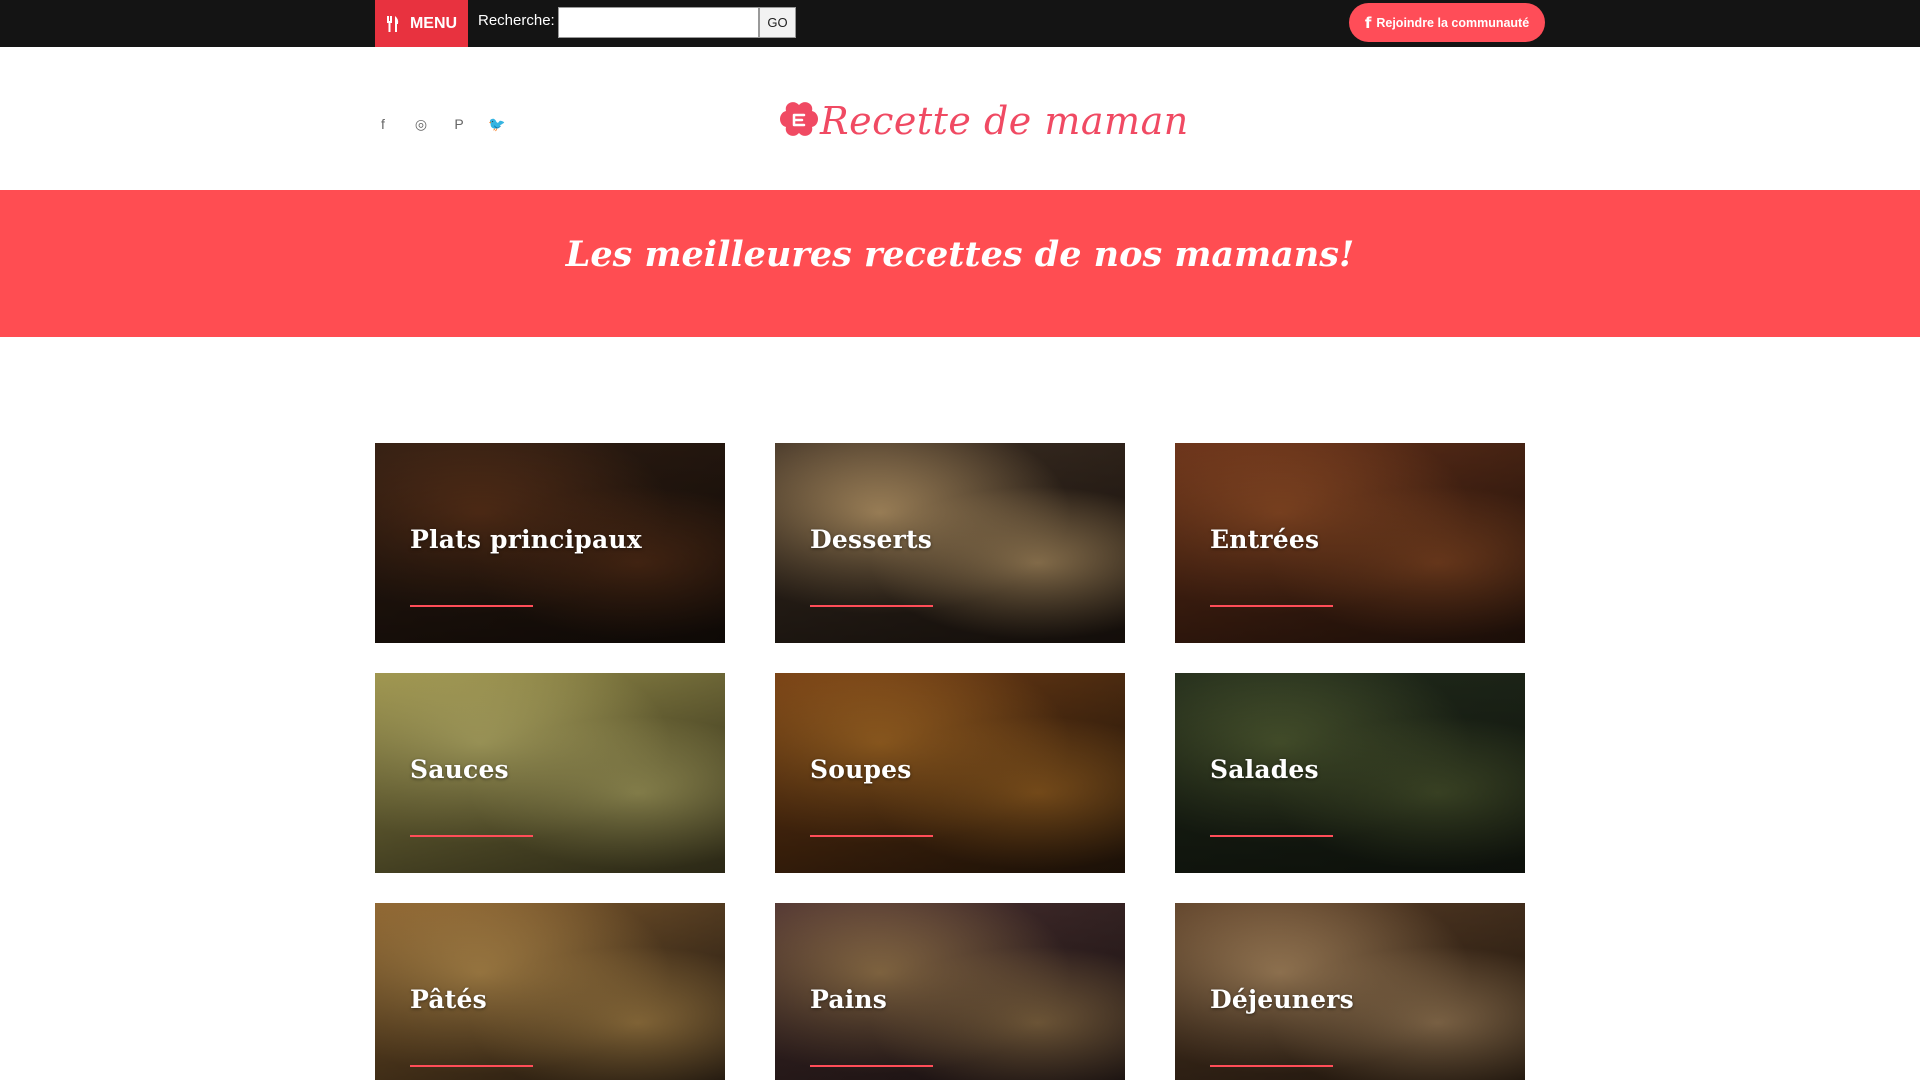 This screenshot has width=1920, height=1080. What do you see at coordinates (550, 773) in the screenshot?
I see `category-card: Sauces` at bounding box center [550, 773].